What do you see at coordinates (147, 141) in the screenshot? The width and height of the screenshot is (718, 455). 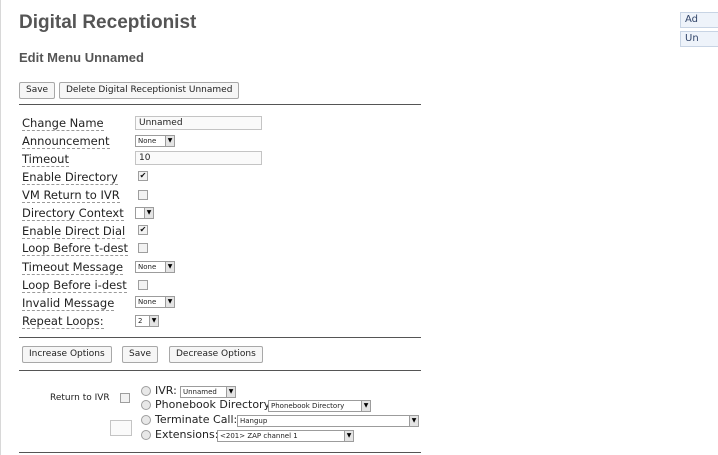 I see `announcement-selected: None` at bounding box center [147, 141].